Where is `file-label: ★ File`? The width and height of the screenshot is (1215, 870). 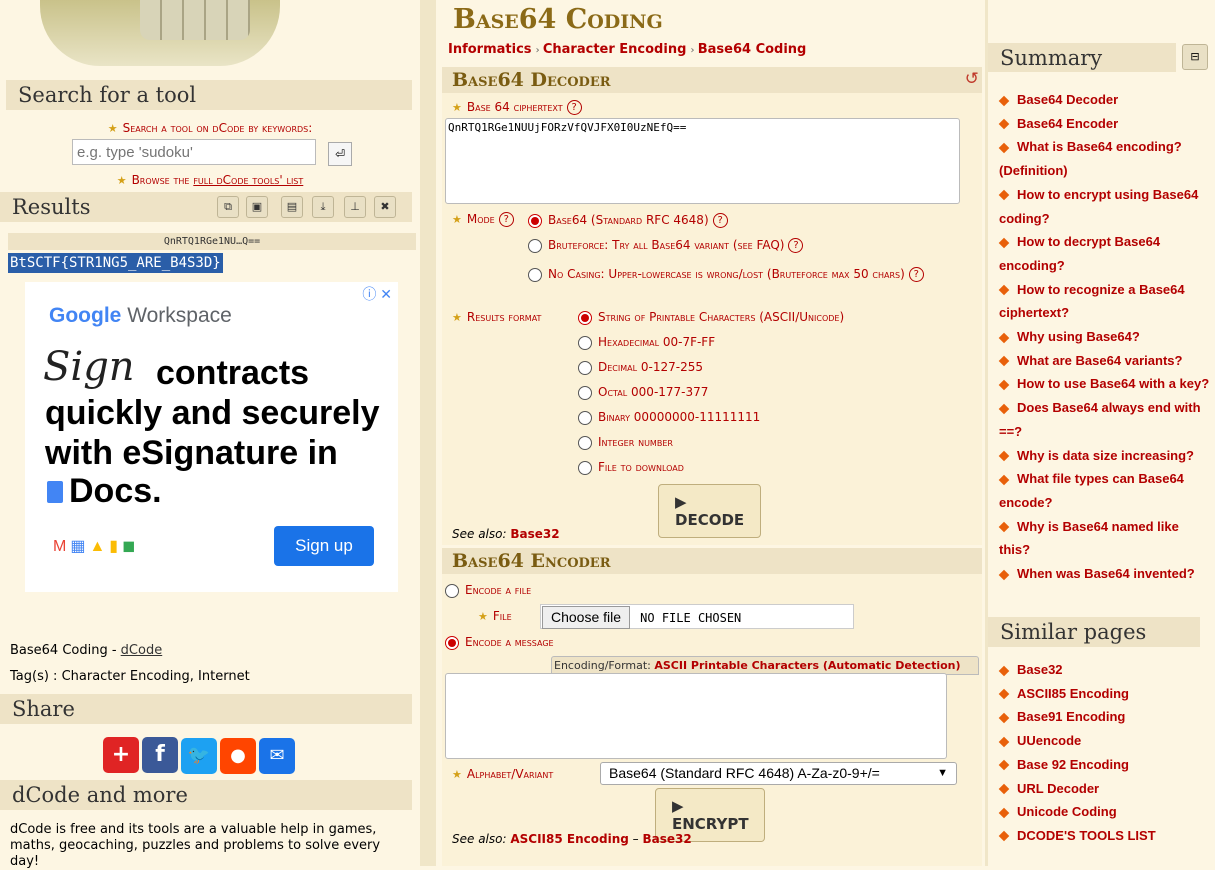 file-label: ★ File is located at coordinates (495, 616).